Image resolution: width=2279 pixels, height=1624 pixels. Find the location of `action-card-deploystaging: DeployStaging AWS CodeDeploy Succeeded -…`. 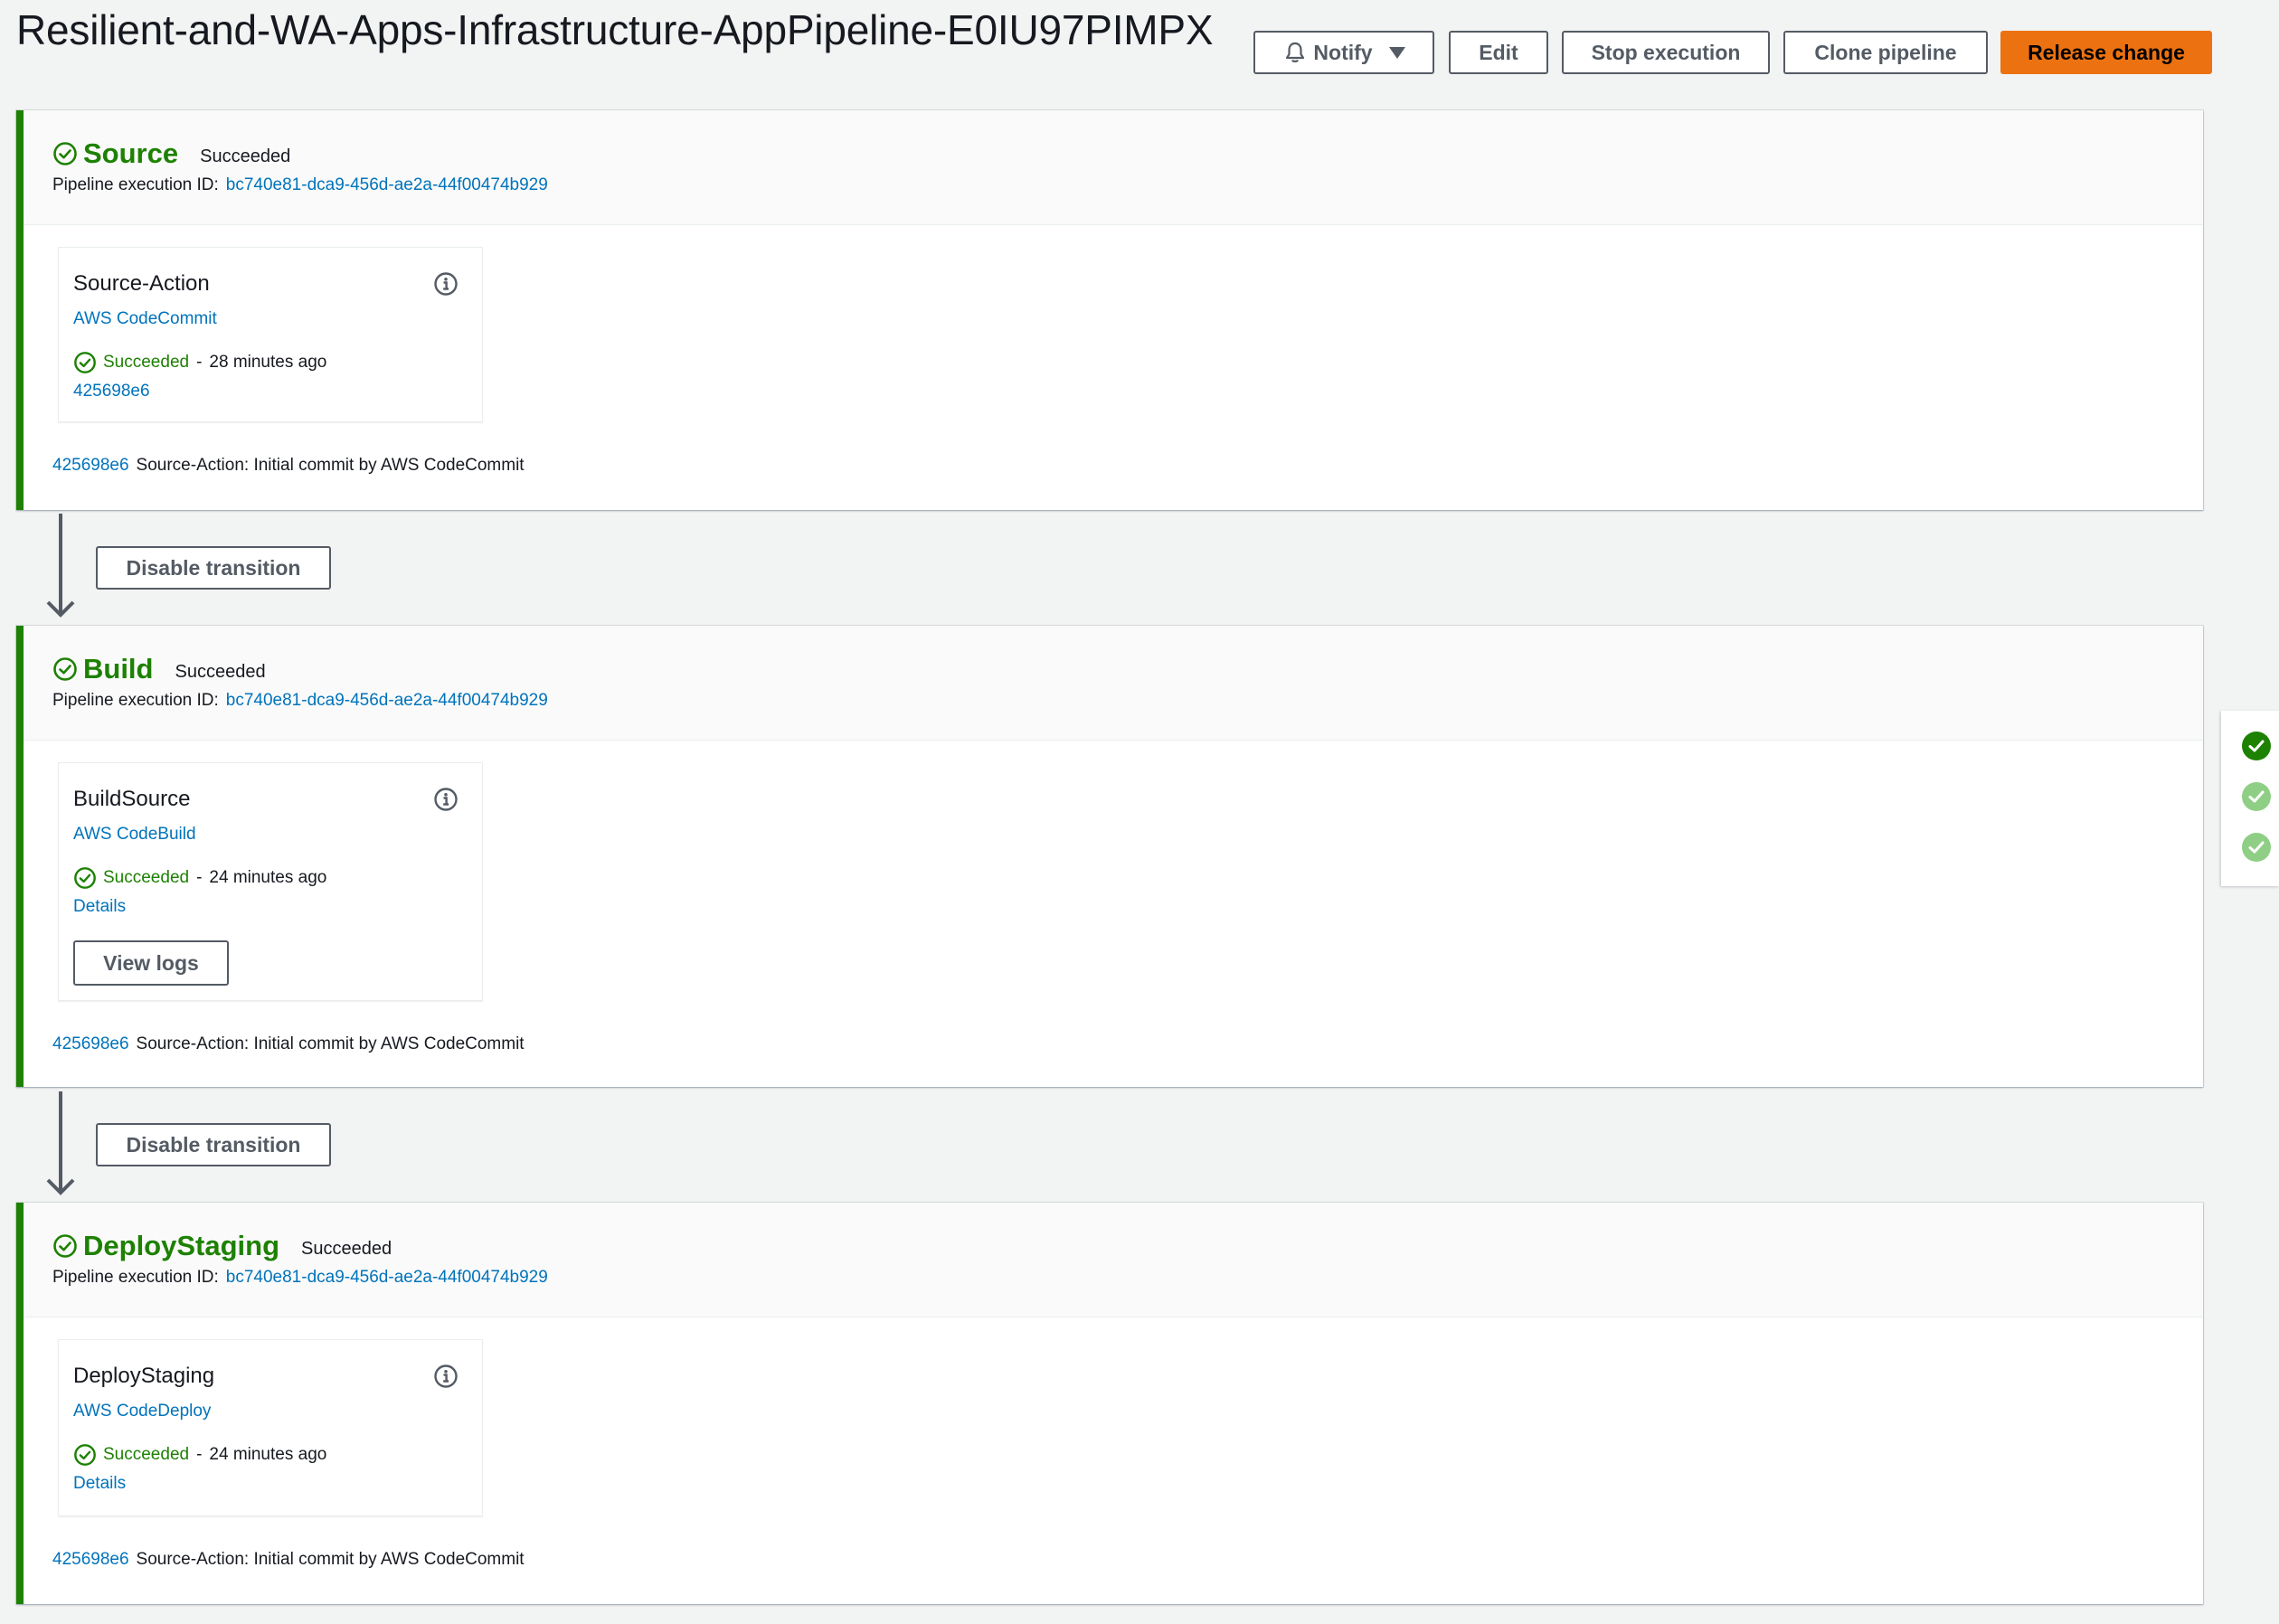

action-card-deploystaging: DeployStaging AWS CodeDeploy Succeeded -… is located at coordinates (270, 1427).